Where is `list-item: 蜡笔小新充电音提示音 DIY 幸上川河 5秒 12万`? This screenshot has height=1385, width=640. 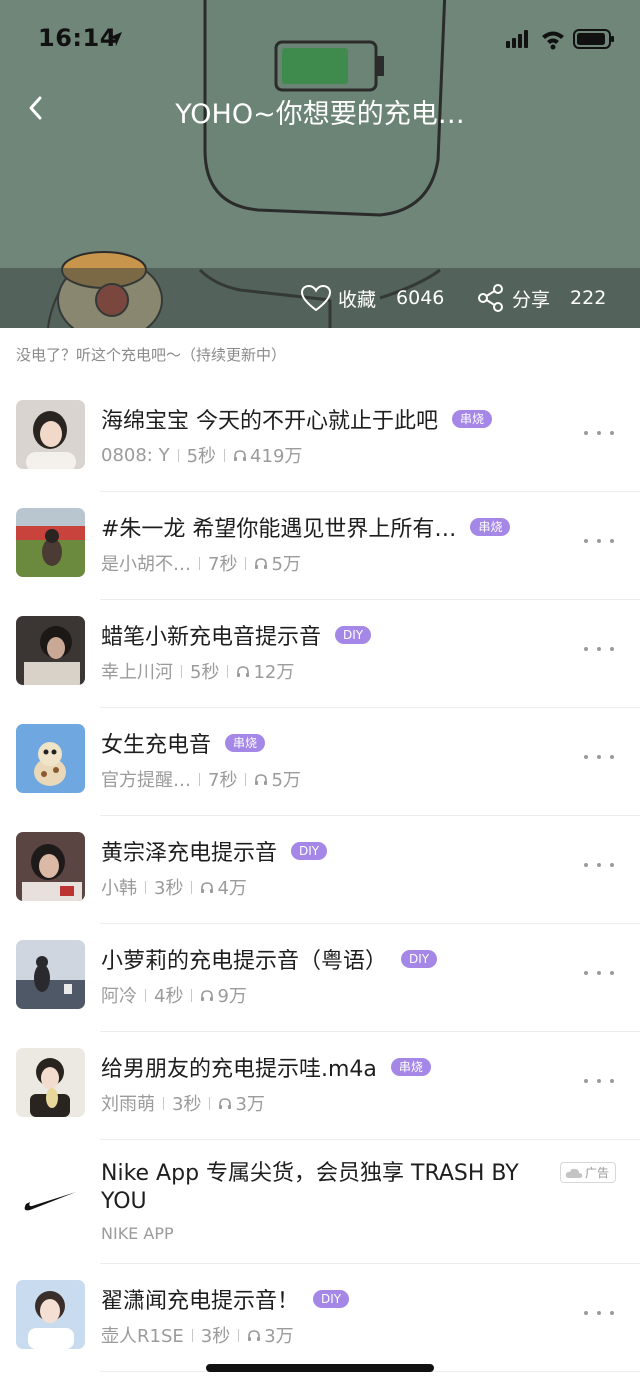 list-item: 蜡笔小新充电音提示音 DIY 幸上川河 5秒 12万 is located at coordinates (320, 654).